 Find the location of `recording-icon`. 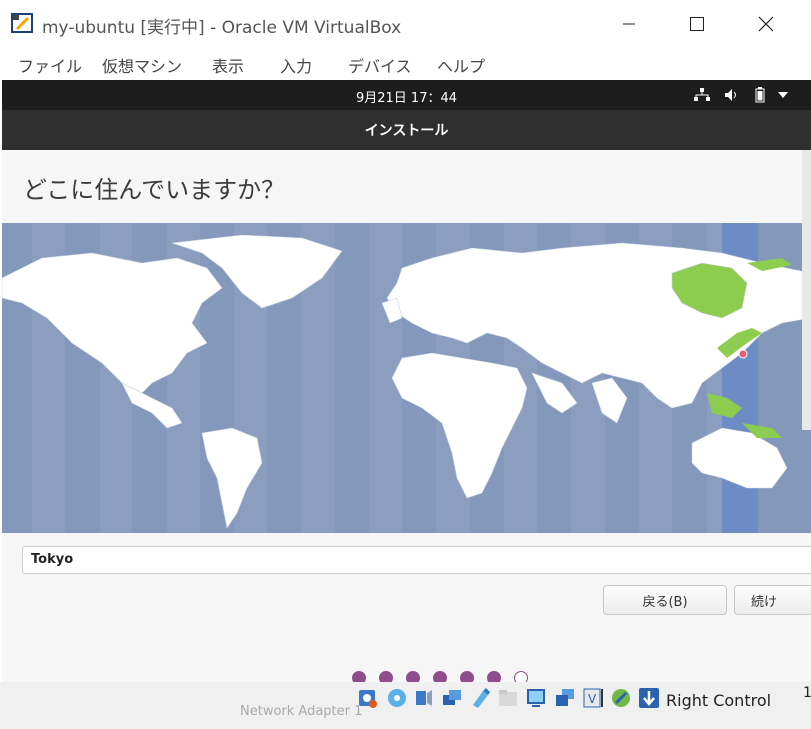

recording-icon is located at coordinates (565, 698).